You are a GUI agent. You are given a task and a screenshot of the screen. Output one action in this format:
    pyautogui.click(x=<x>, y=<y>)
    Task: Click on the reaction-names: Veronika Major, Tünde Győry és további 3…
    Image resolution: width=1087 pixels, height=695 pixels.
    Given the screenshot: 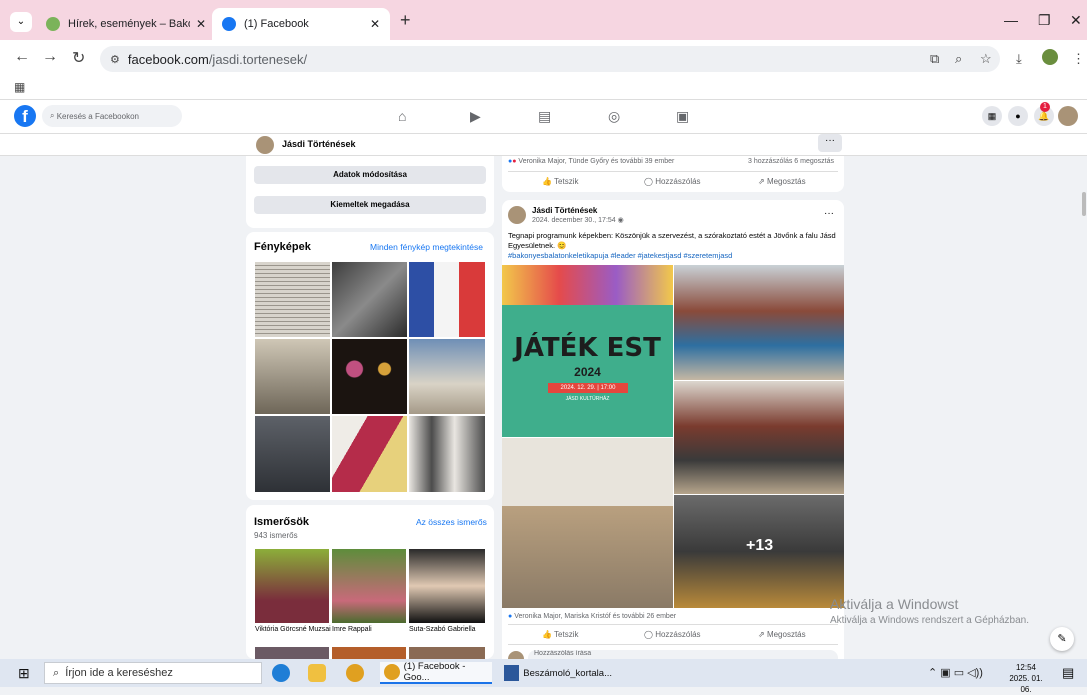 What is the action you would take?
    pyautogui.click(x=596, y=161)
    